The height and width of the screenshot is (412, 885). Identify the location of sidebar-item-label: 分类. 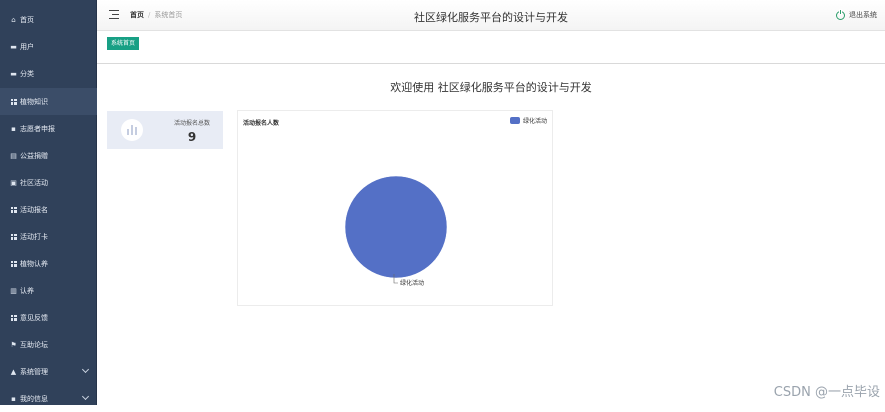
(27, 74).